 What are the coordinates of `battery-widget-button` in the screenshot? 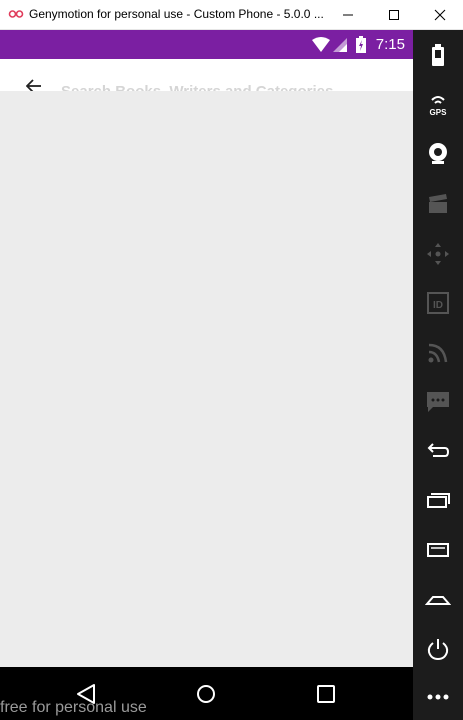 It's located at (438, 54).